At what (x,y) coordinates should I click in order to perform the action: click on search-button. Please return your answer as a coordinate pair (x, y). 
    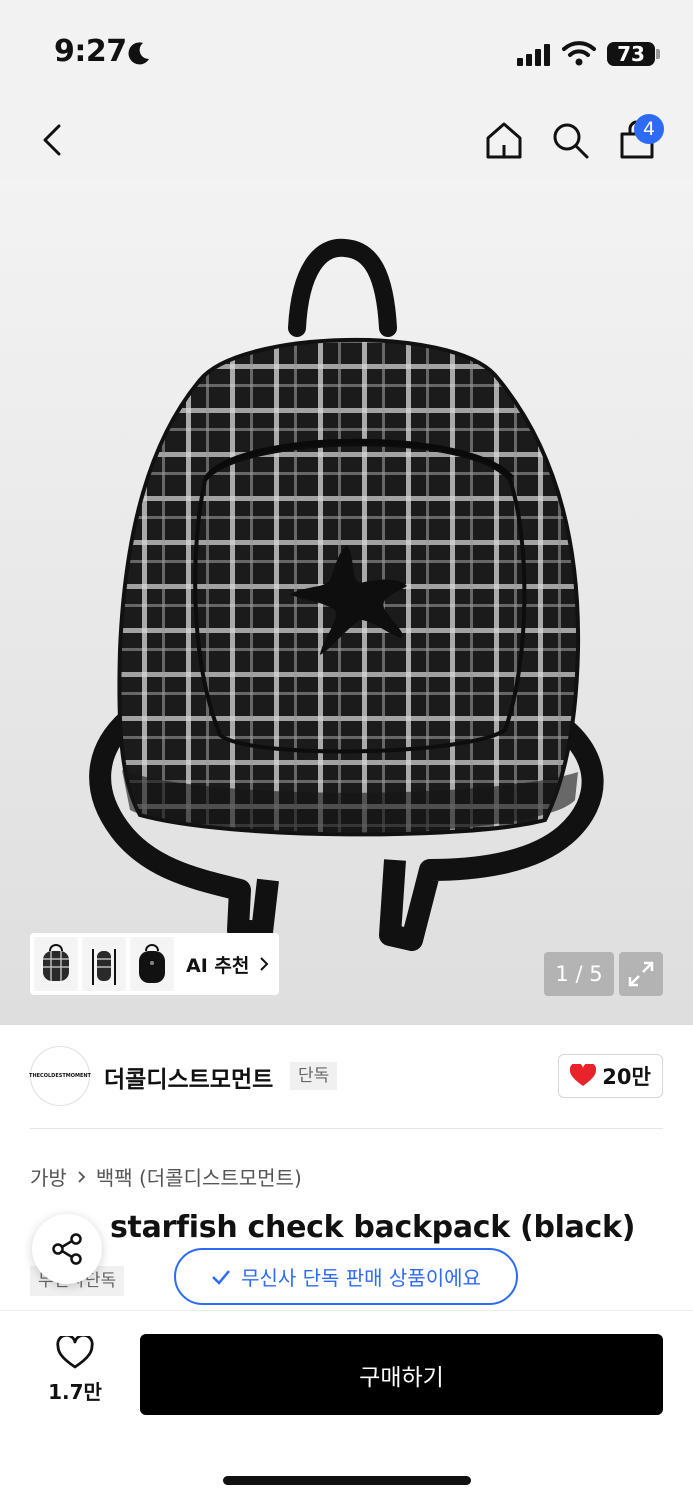
    Looking at the image, I should click on (570, 140).